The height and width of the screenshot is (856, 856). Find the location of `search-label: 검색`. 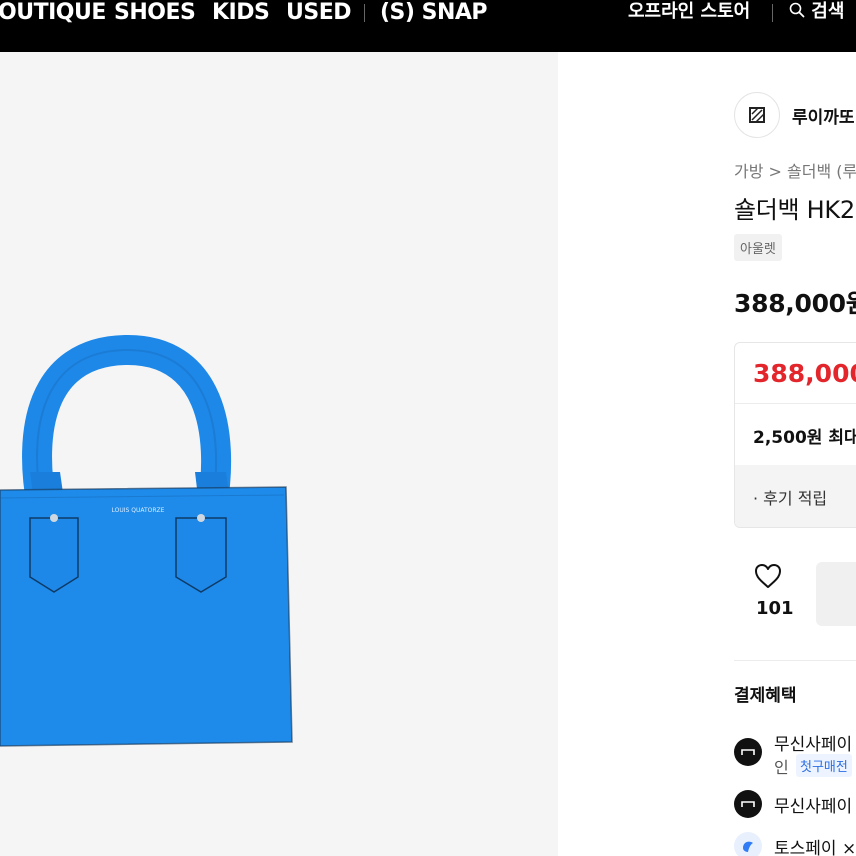

search-label: 검색 is located at coordinates (828, 11).